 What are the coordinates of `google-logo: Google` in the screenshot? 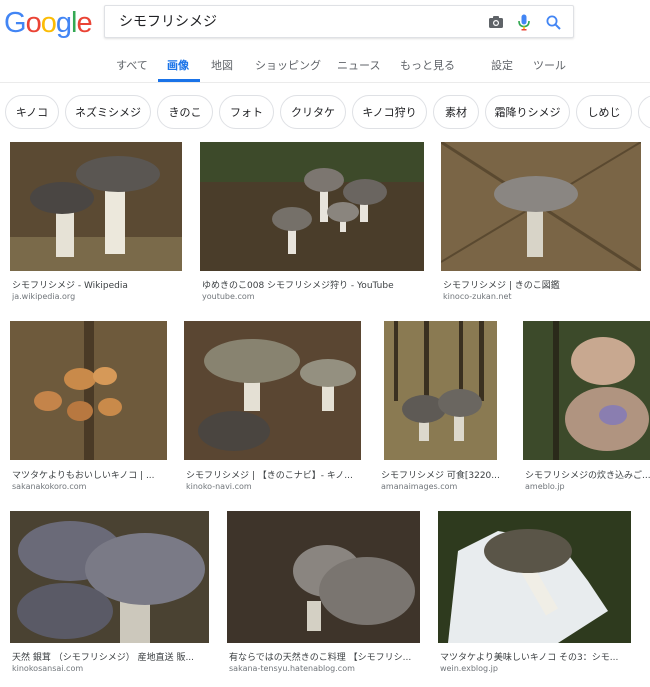 It's located at (48, 23).